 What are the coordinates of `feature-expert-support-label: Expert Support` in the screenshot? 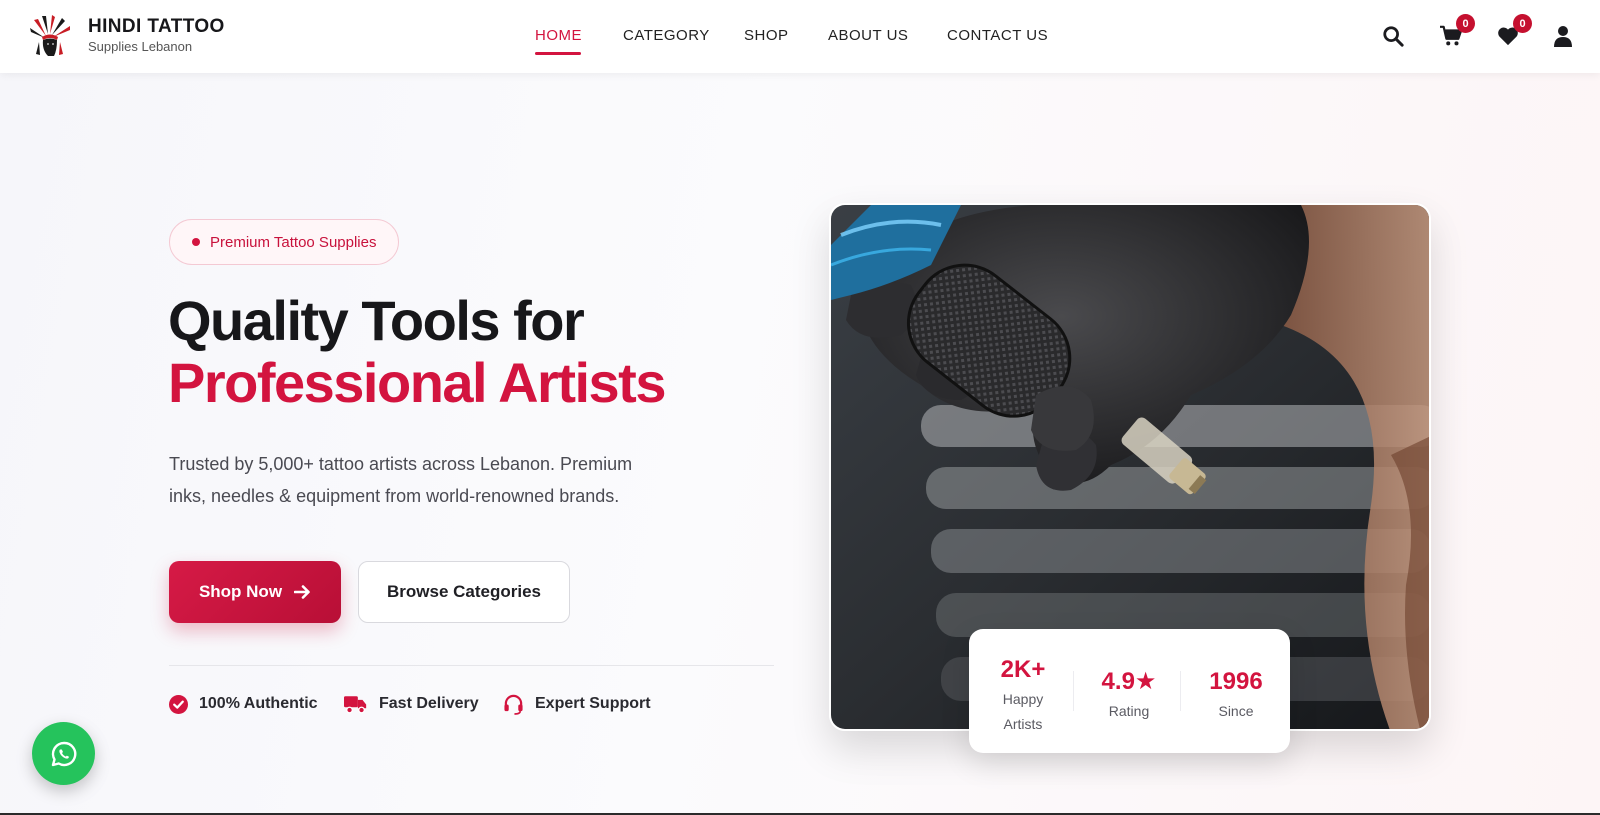 It's located at (593, 703).